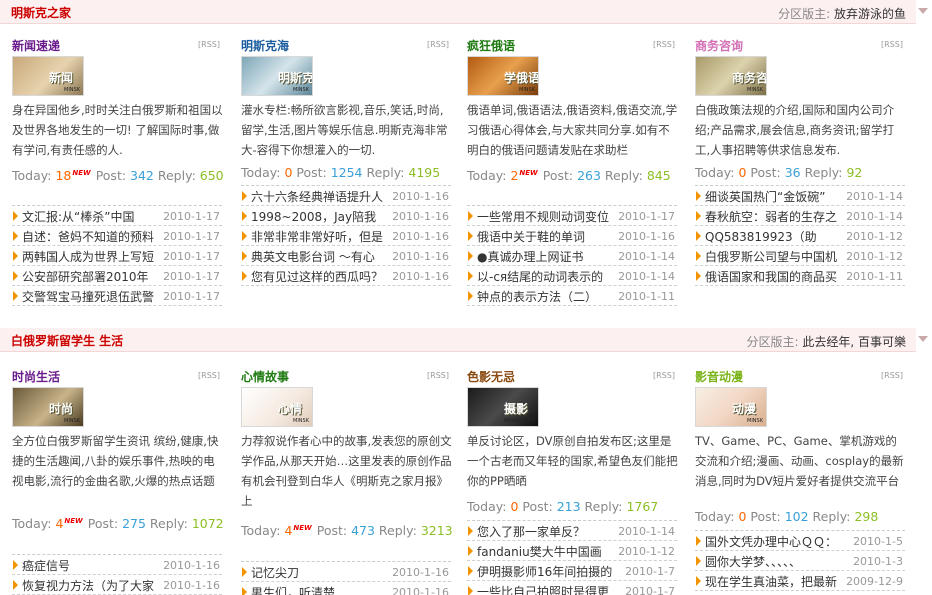 The width and height of the screenshot is (932, 595). What do you see at coordinates (547, 296) in the screenshot?
I see `thread-title-link: 钟点的表示方法（二）` at bounding box center [547, 296].